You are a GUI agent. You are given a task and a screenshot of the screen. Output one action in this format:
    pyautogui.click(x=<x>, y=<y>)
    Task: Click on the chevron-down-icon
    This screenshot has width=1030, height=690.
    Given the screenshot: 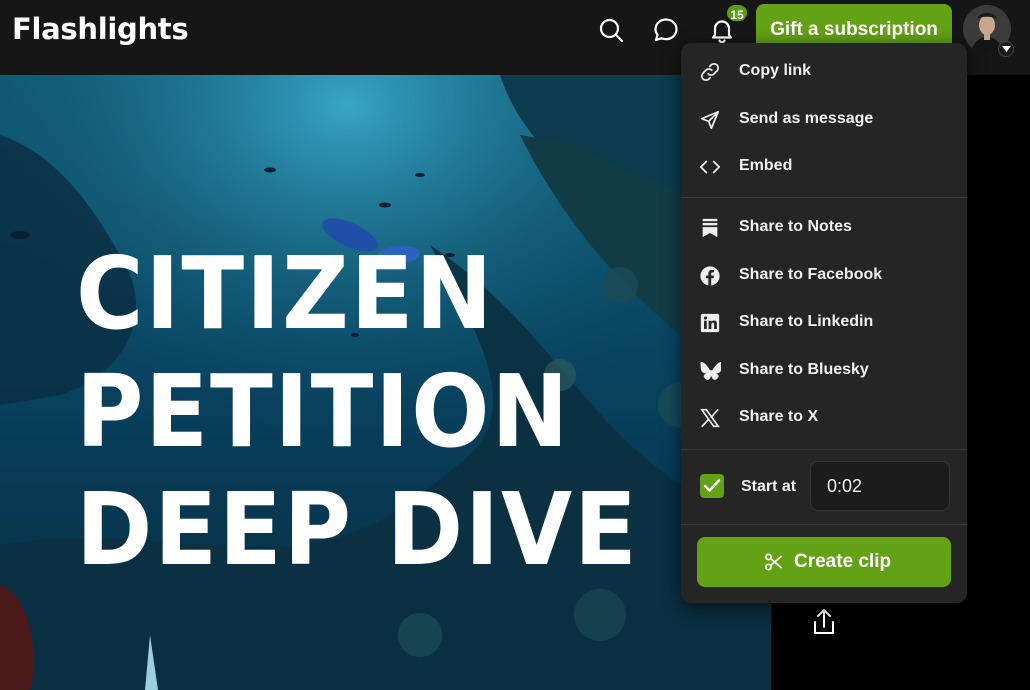 What is the action you would take?
    pyautogui.click(x=1006, y=49)
    